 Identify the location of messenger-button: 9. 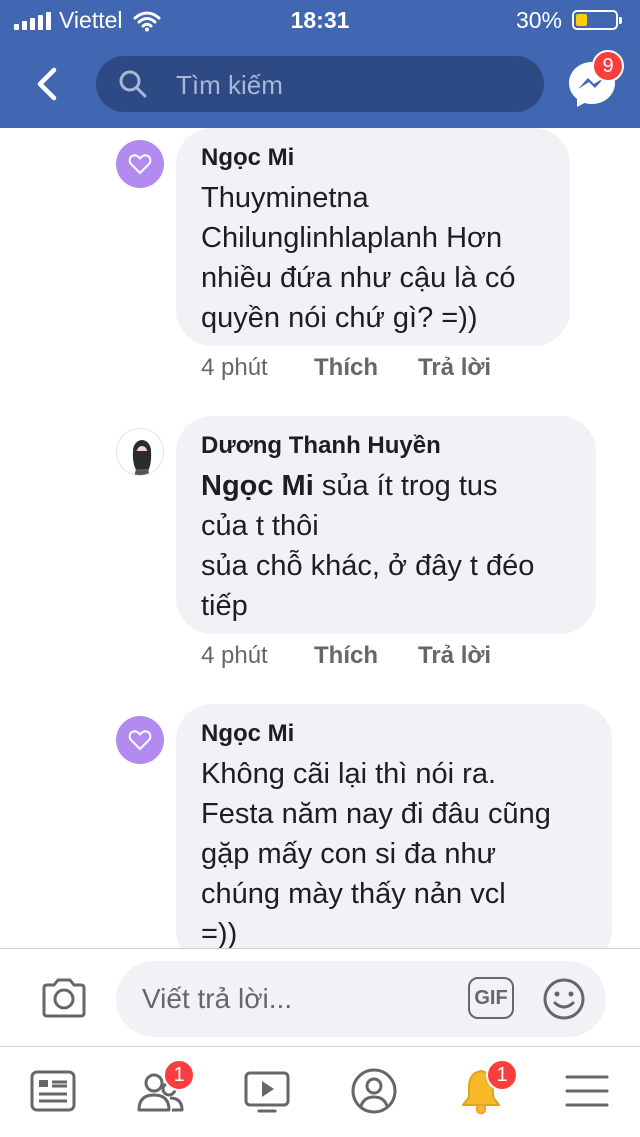
(595, 80).